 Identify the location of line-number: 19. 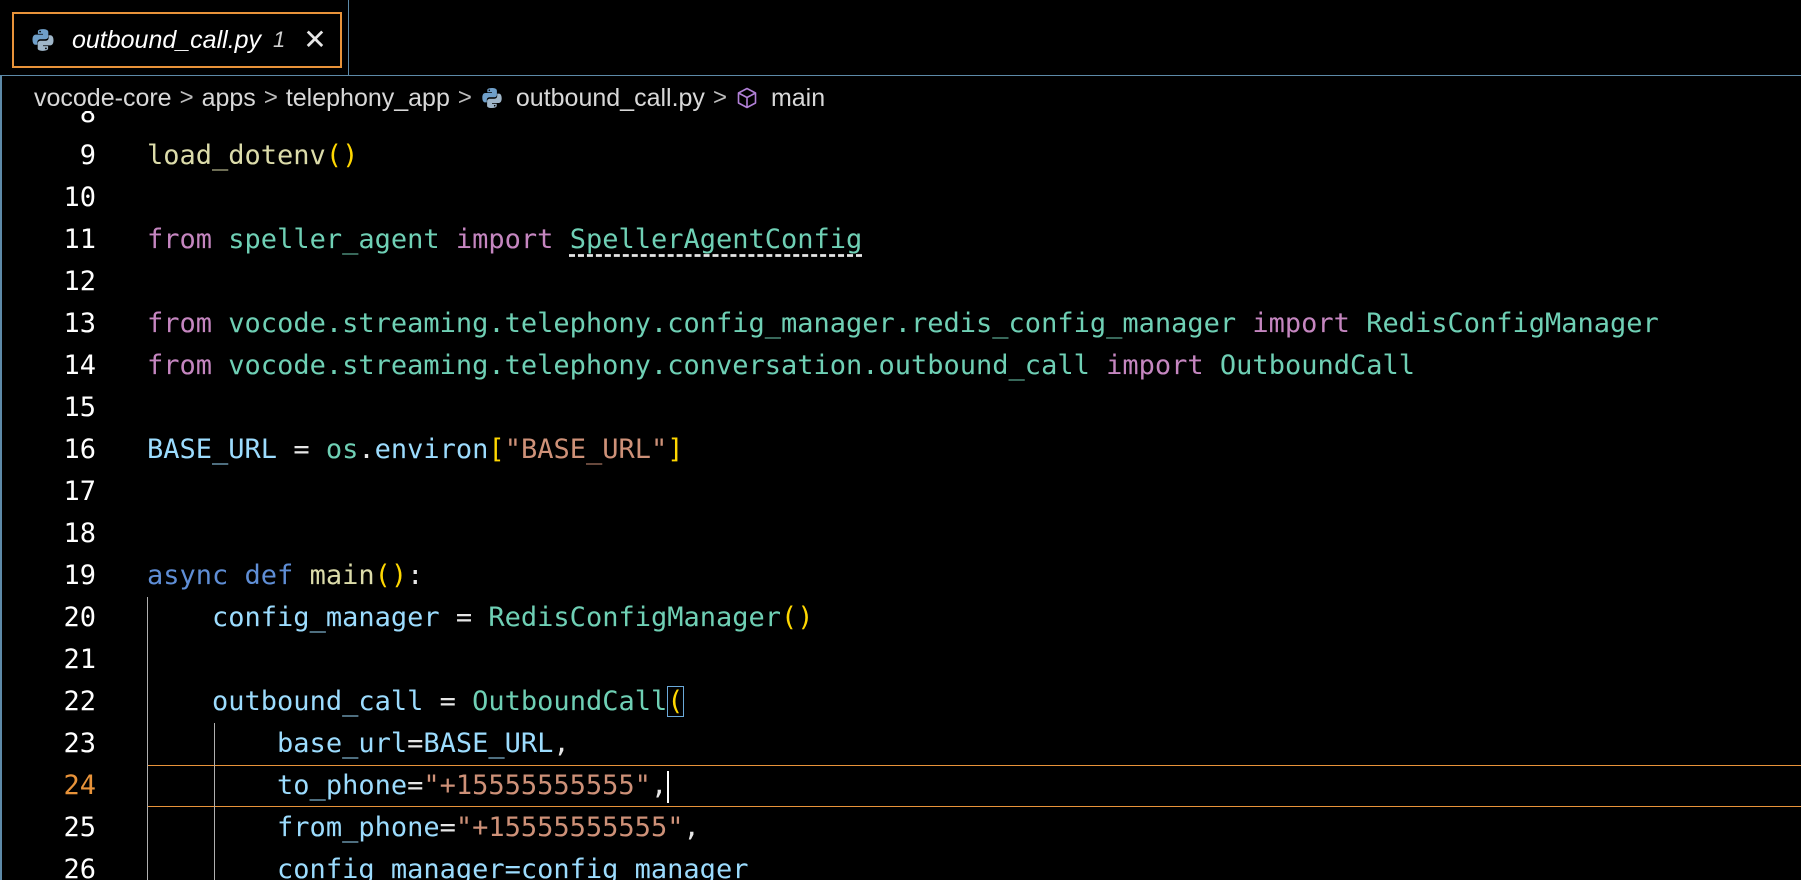
(79, 575).